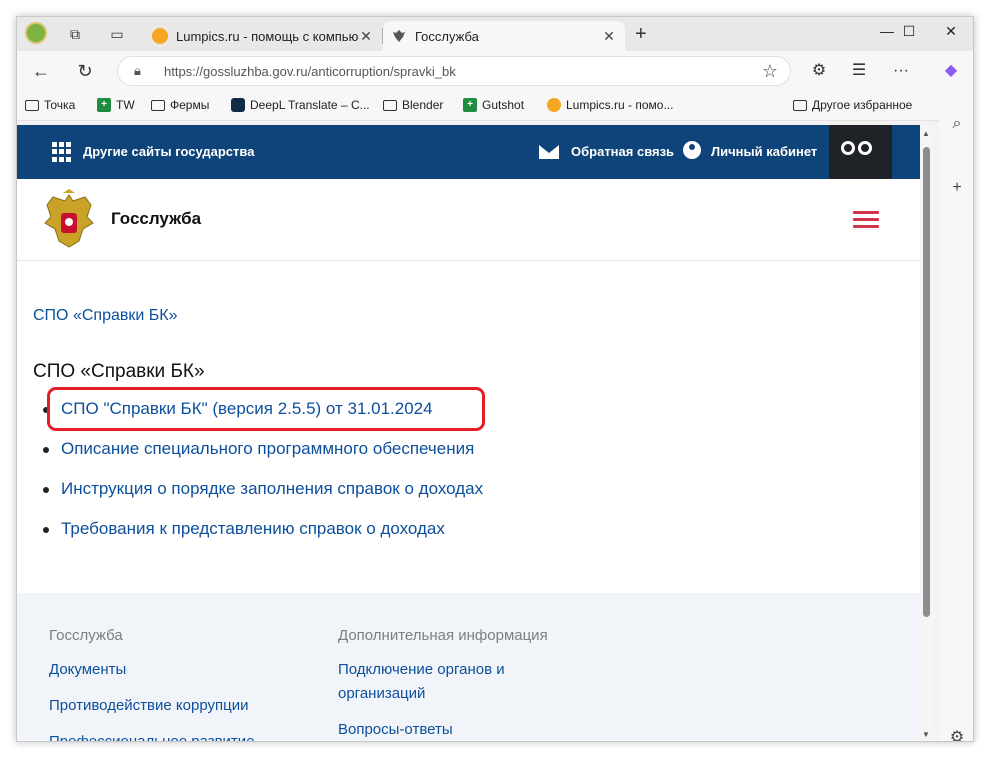  I want to click on back-icon: ←, so click(41, 71).